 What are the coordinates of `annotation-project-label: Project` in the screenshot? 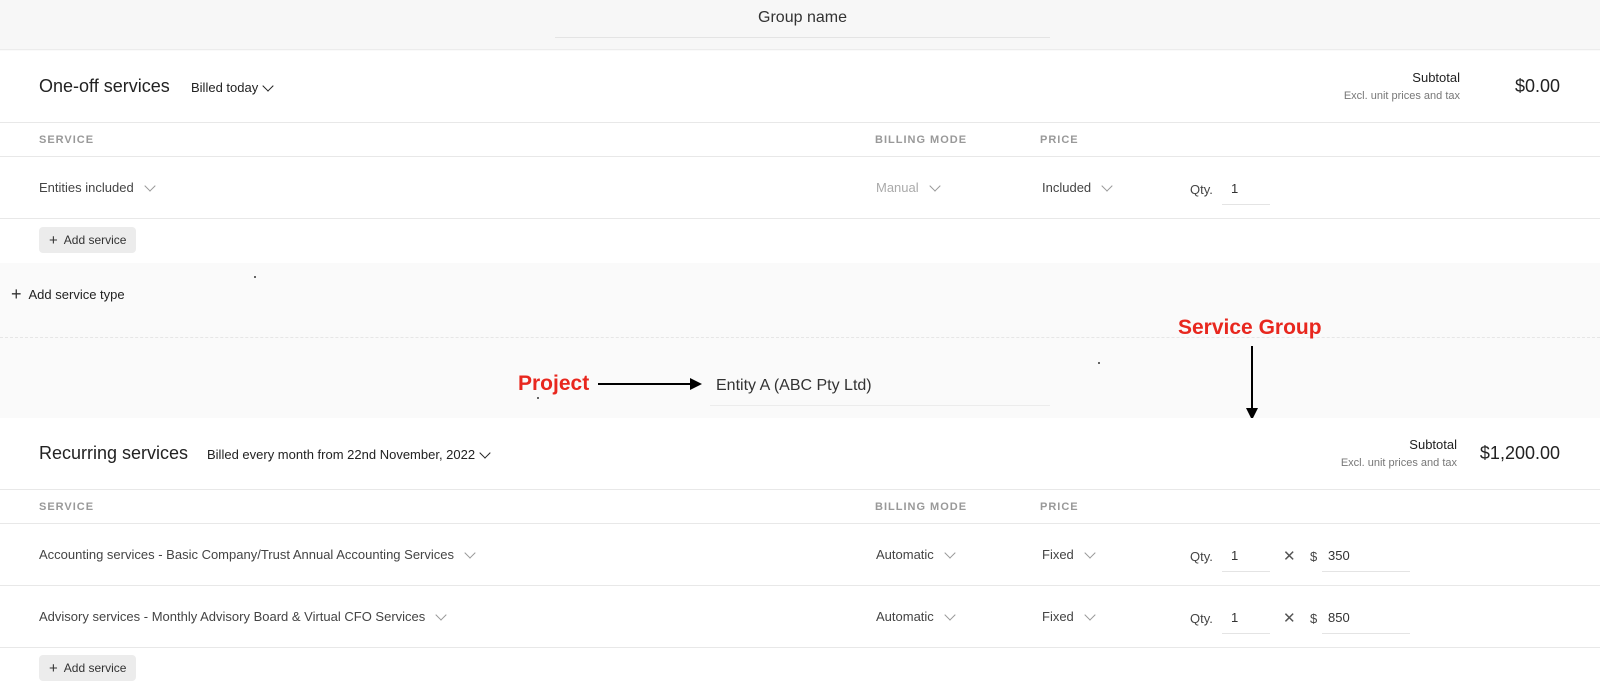 It's located at (554, 383).